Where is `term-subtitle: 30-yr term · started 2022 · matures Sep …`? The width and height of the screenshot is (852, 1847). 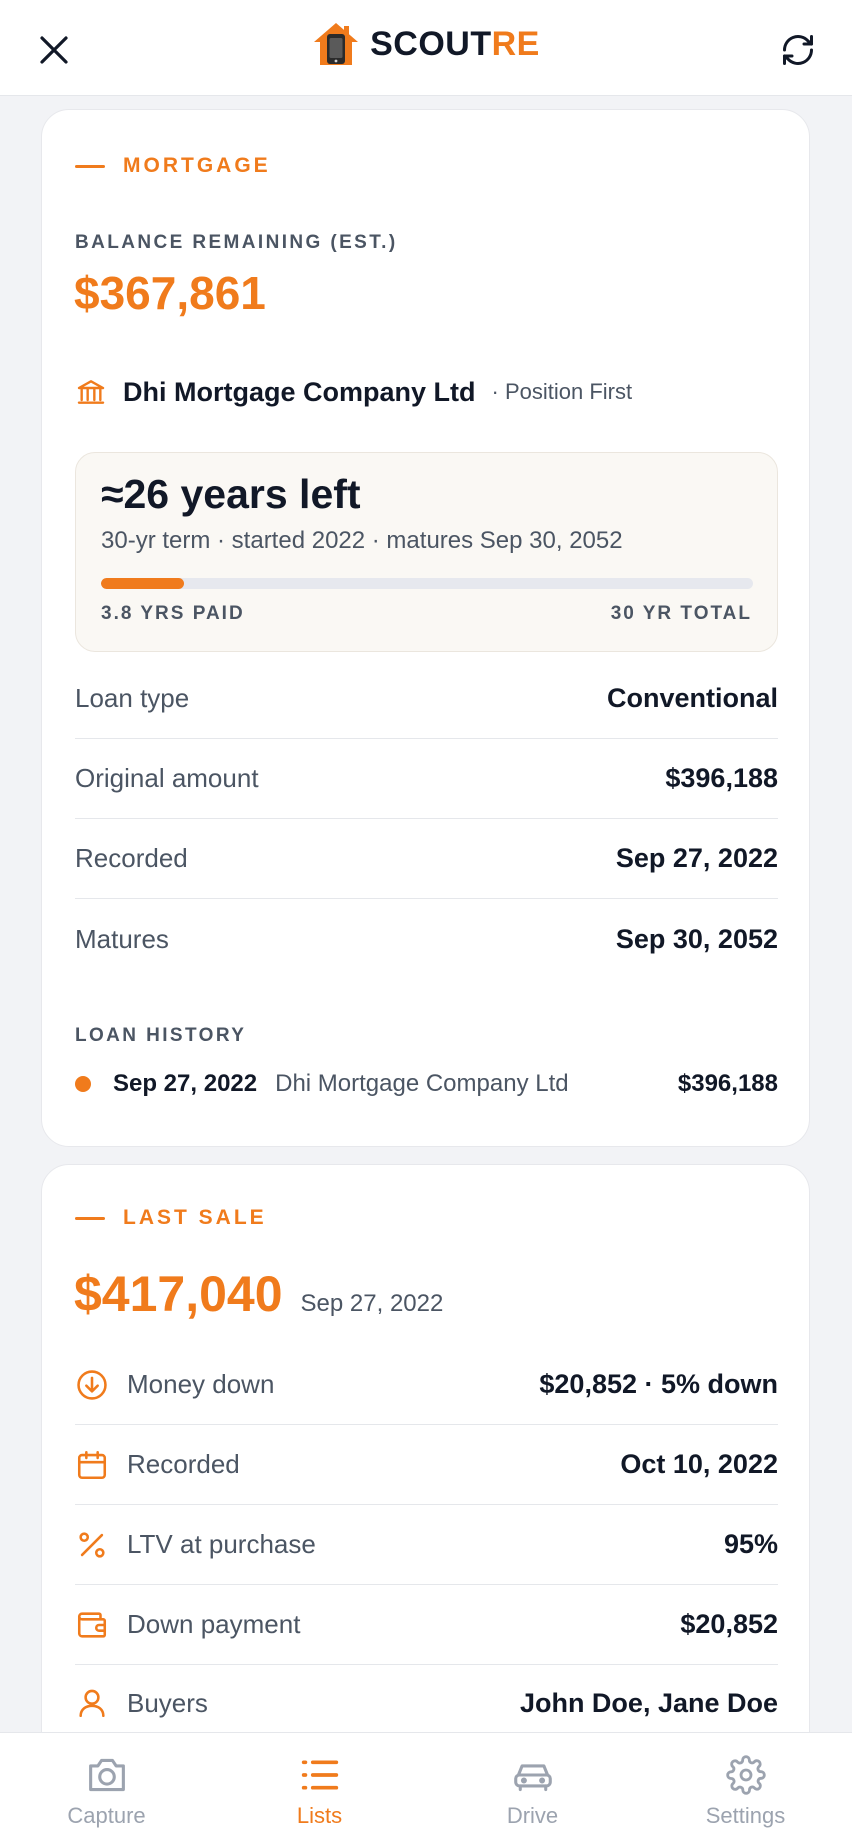
term-subtitle: 30-yr term · started 2022 · matures Sep … is located at coordinates (362, 540).